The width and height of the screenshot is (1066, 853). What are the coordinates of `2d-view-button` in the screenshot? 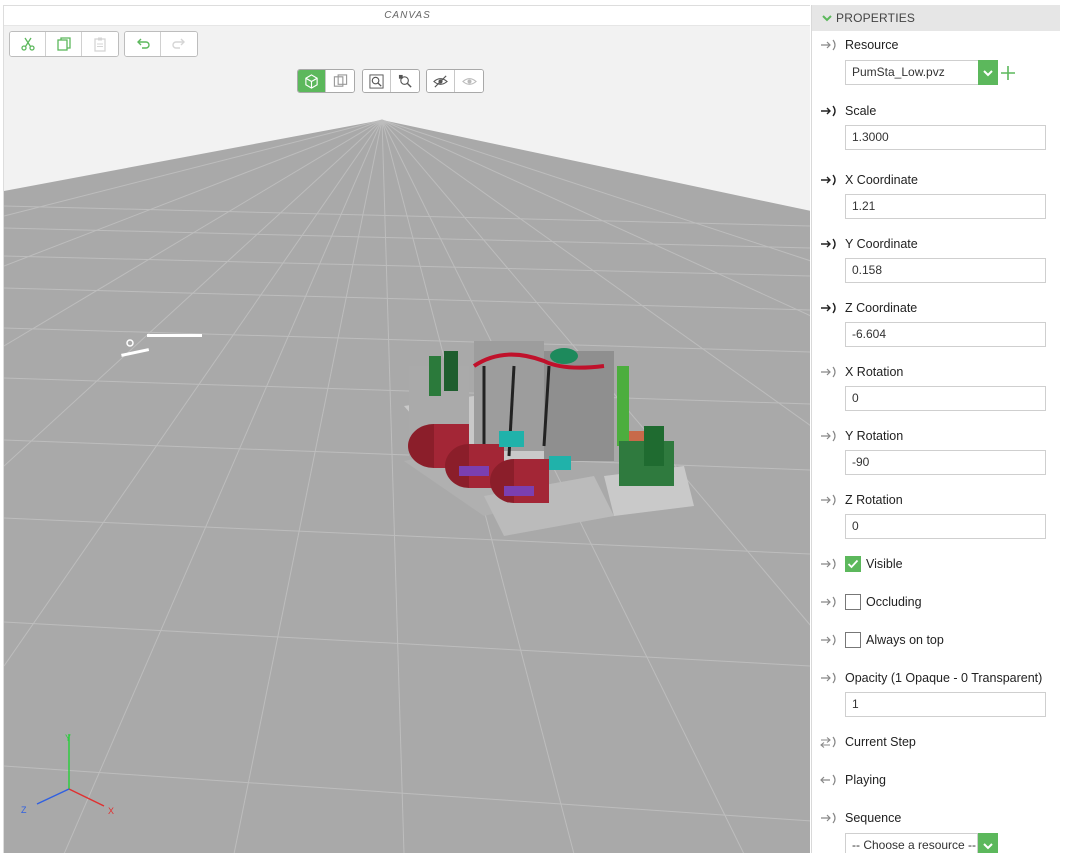 It's located at (340, 81).